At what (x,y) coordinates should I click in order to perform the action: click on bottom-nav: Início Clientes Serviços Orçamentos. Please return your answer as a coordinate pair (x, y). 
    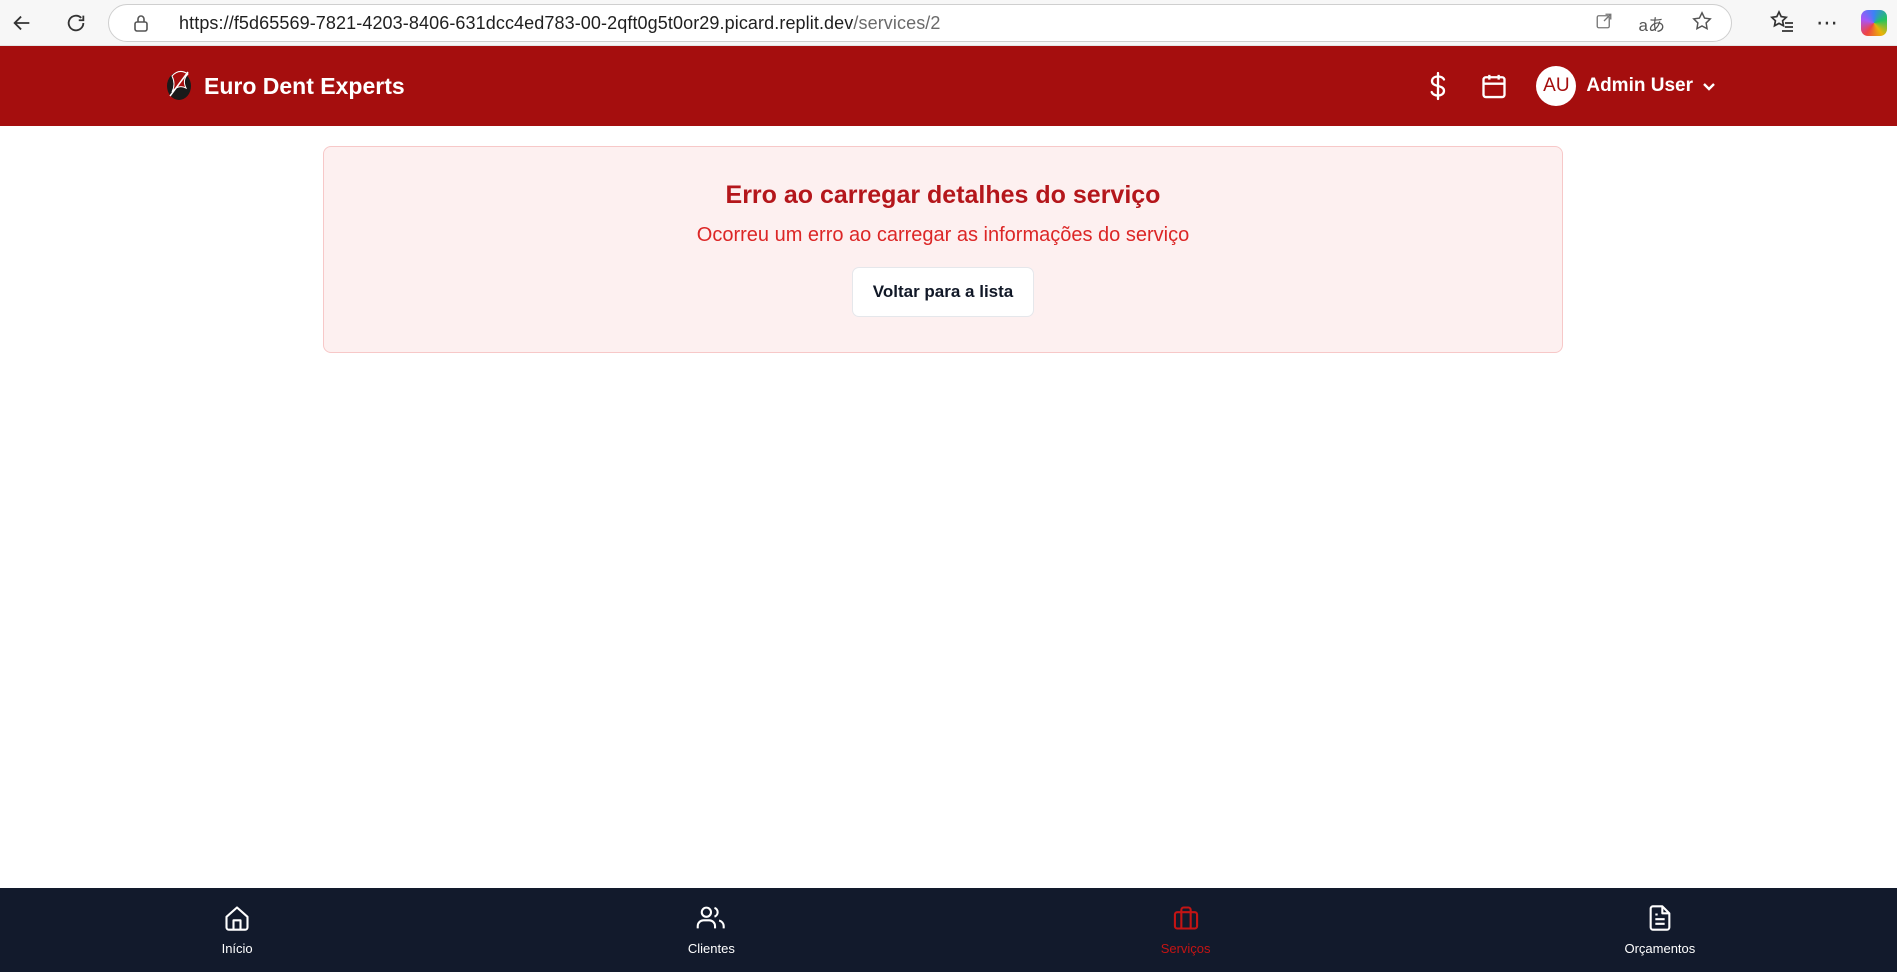
    Looking at the image, I should click on (948, 930).